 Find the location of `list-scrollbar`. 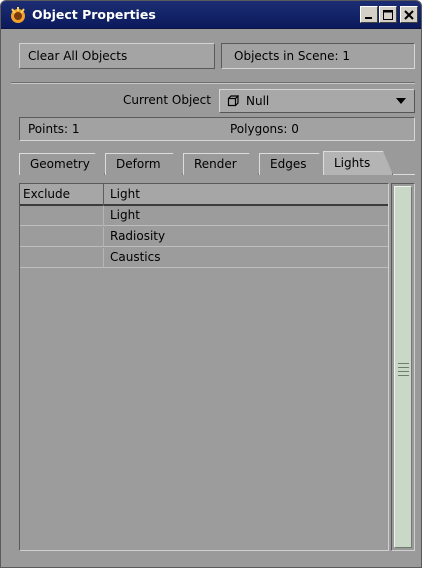

list-scrollbar is located at coordinates (403, 367).